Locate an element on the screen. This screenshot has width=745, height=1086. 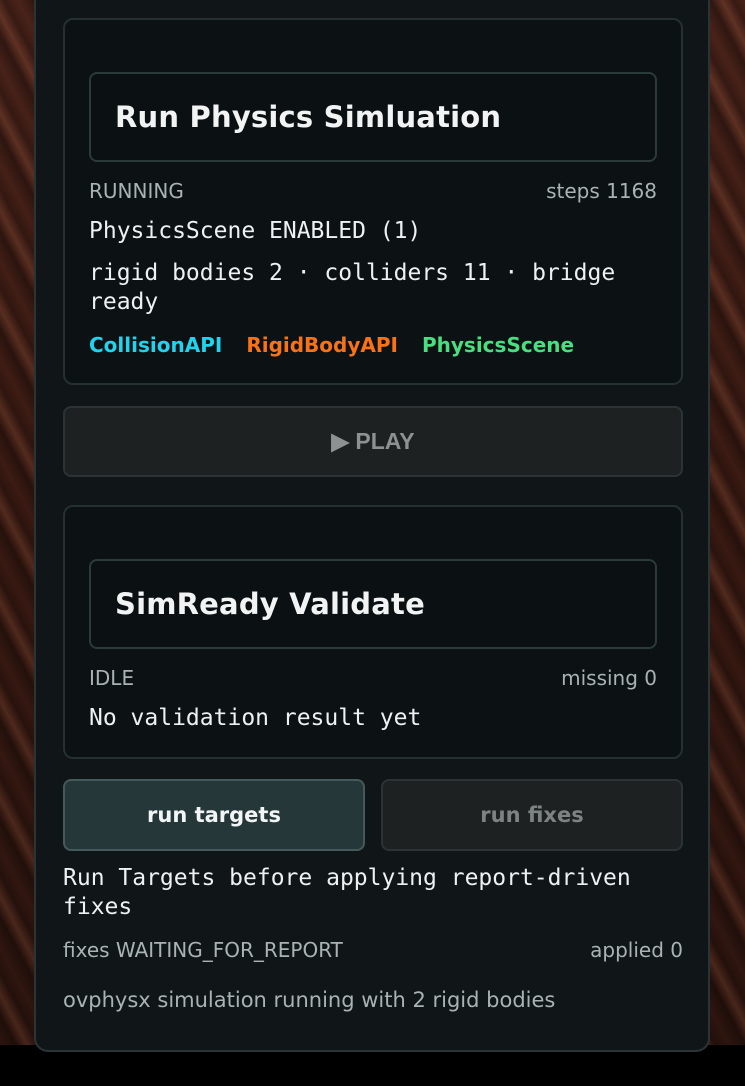
fixes-status: fixes WAITING_FOR_REPORT is located at coordinates (203, 950).